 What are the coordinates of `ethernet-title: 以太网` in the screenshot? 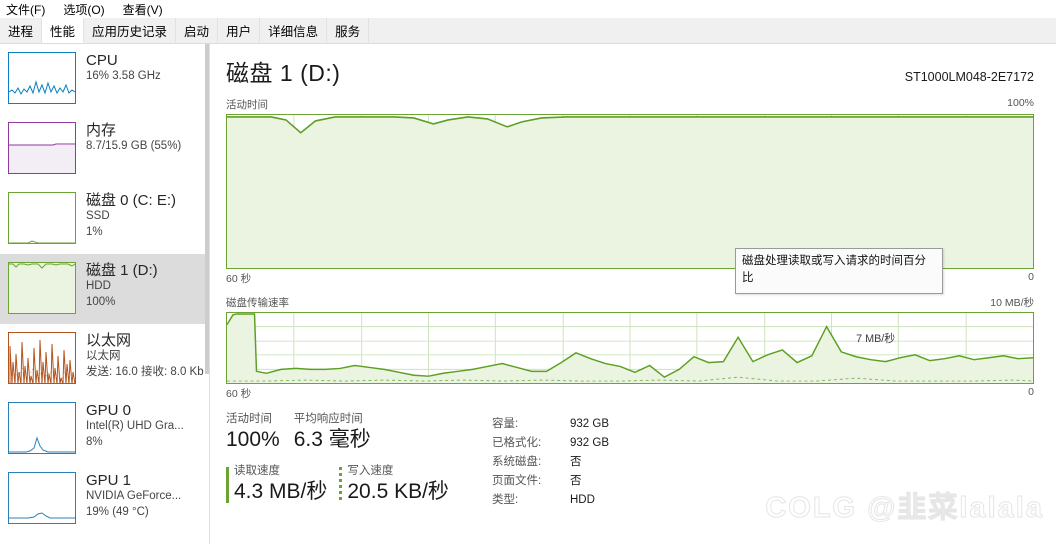 It's located at (109, 340).